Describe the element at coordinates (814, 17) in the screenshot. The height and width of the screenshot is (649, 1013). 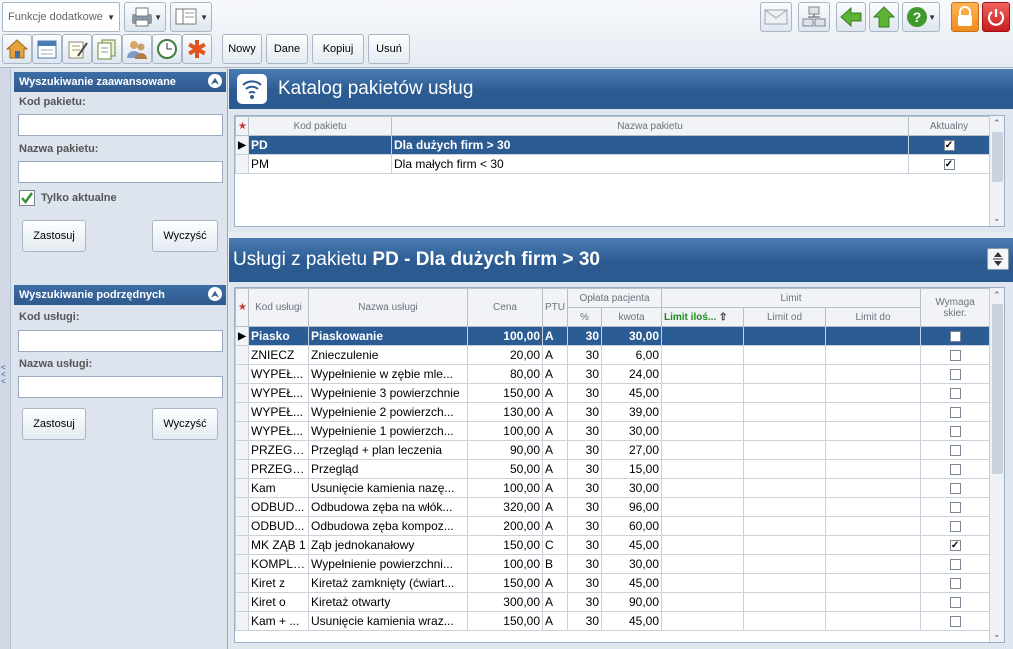
I see `network-button` at that location.